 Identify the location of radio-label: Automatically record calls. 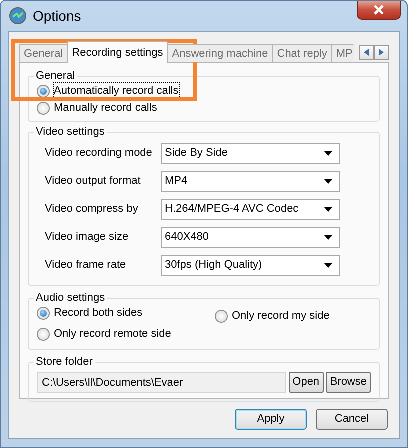
(116, 91).